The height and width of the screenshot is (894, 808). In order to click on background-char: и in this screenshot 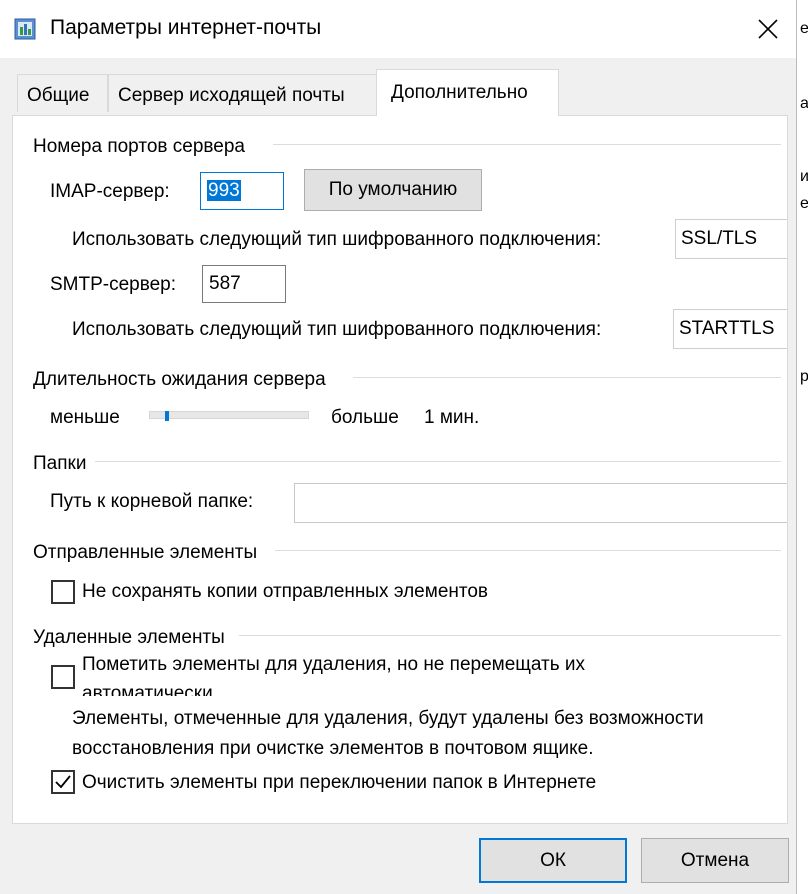, I will do `click(804, 176)`.